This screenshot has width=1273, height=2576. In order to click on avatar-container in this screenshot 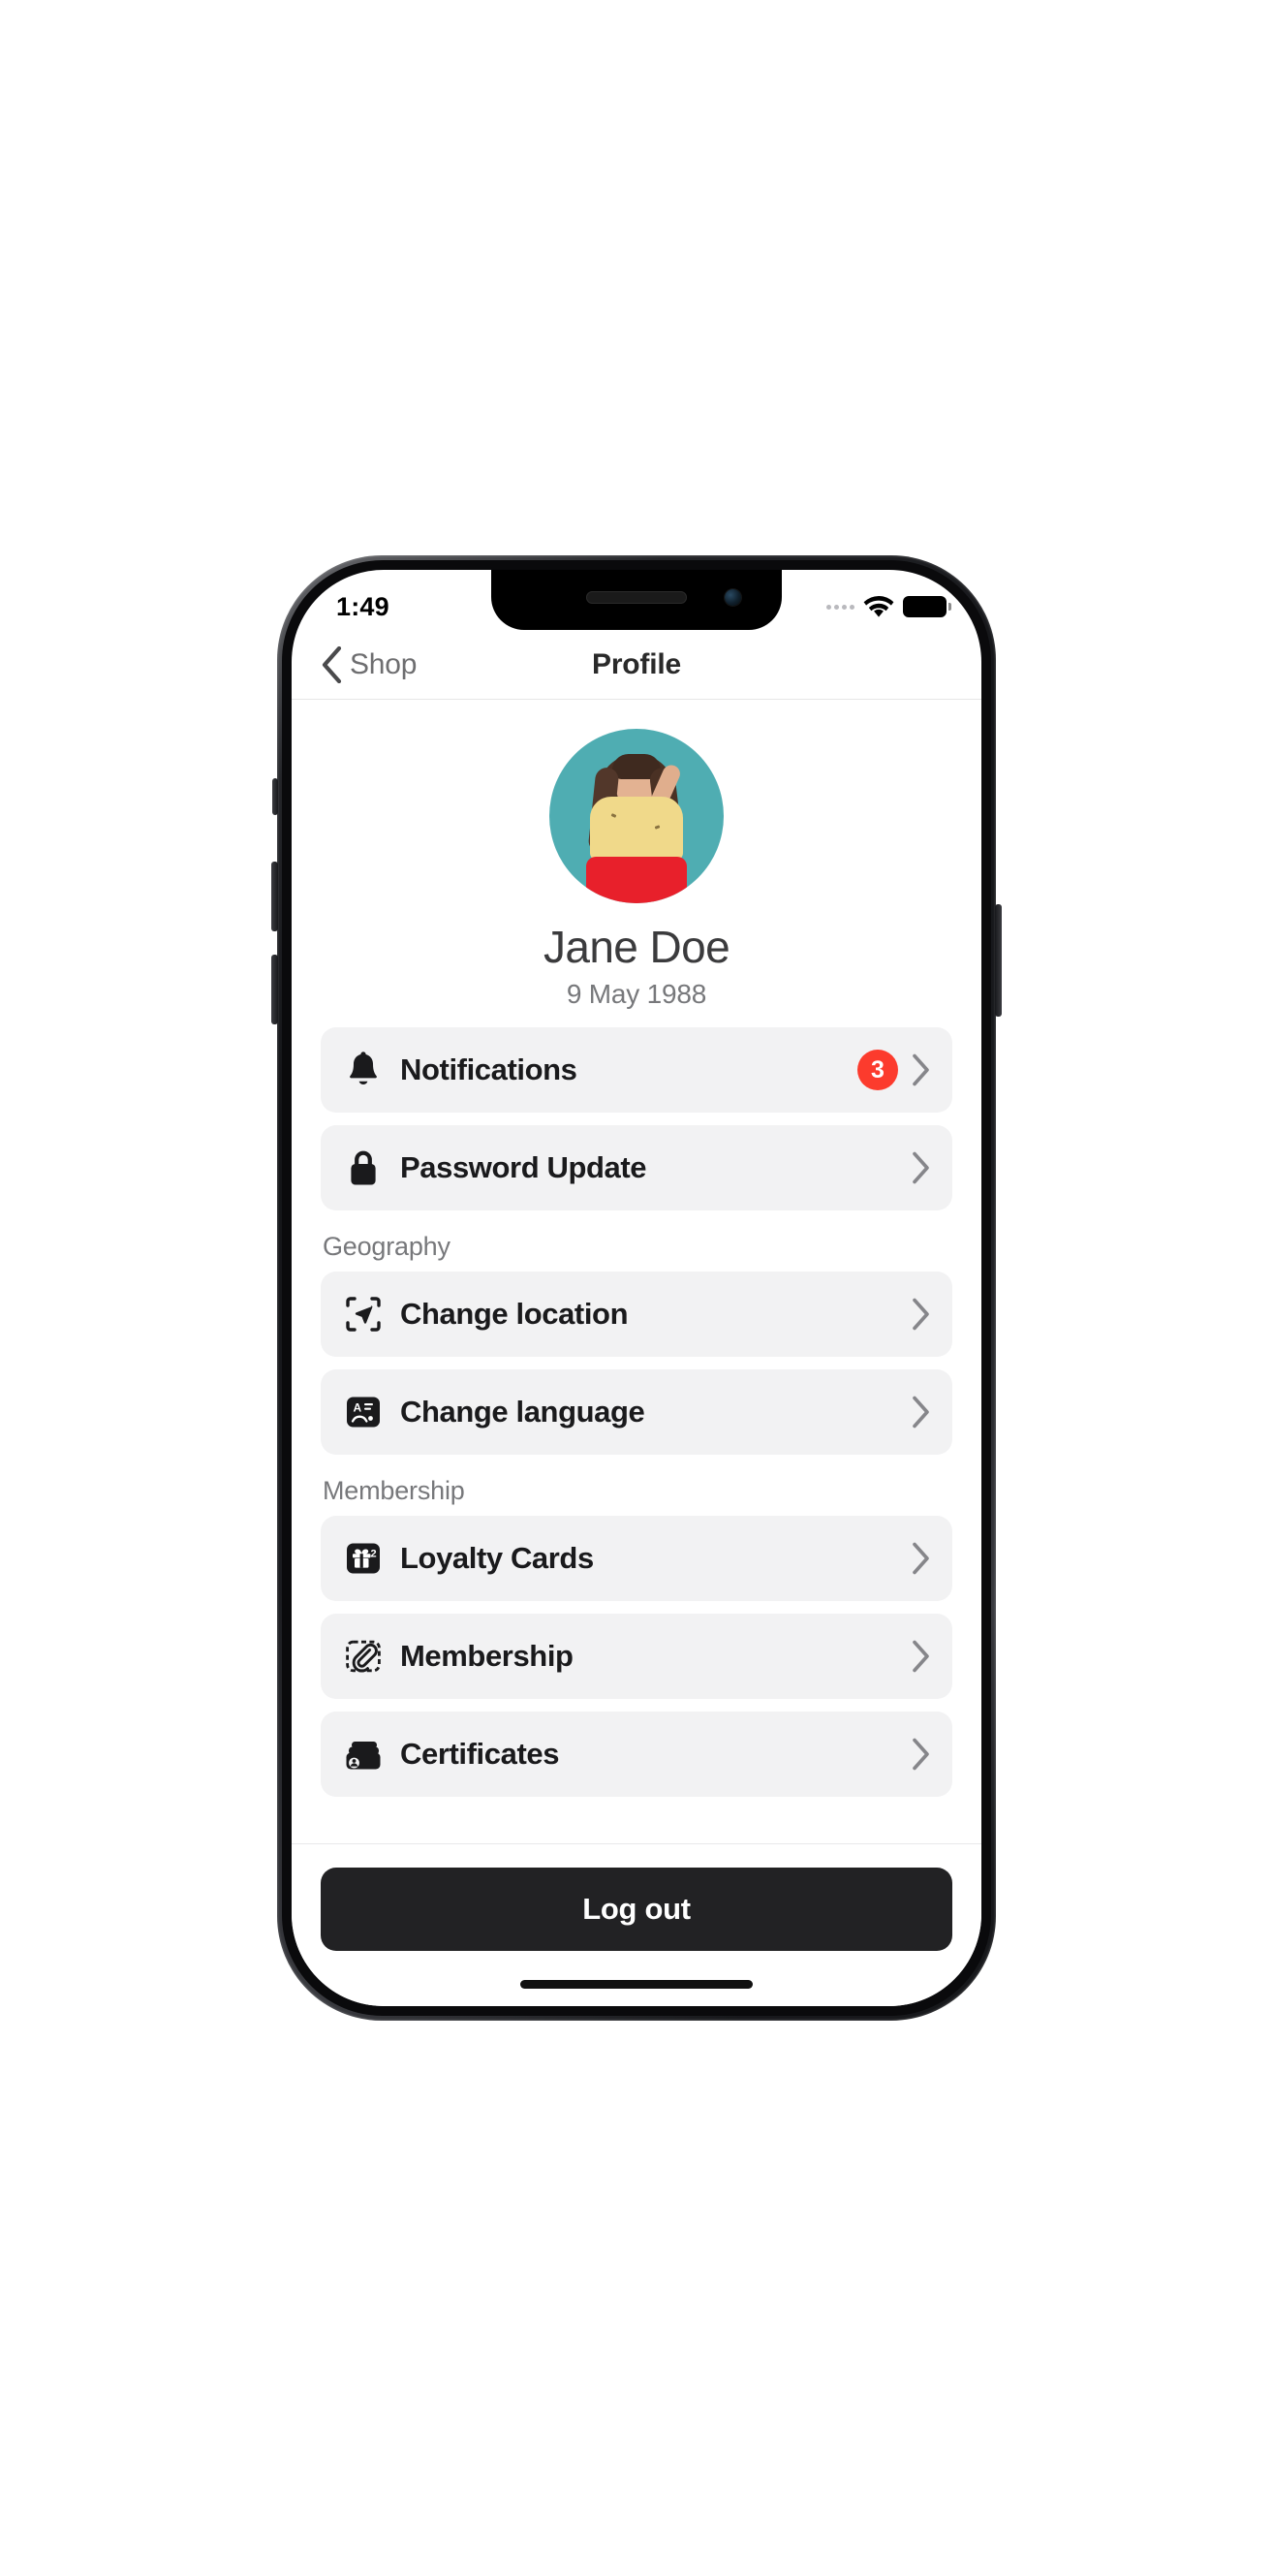, I will do `click(636, 801)`.